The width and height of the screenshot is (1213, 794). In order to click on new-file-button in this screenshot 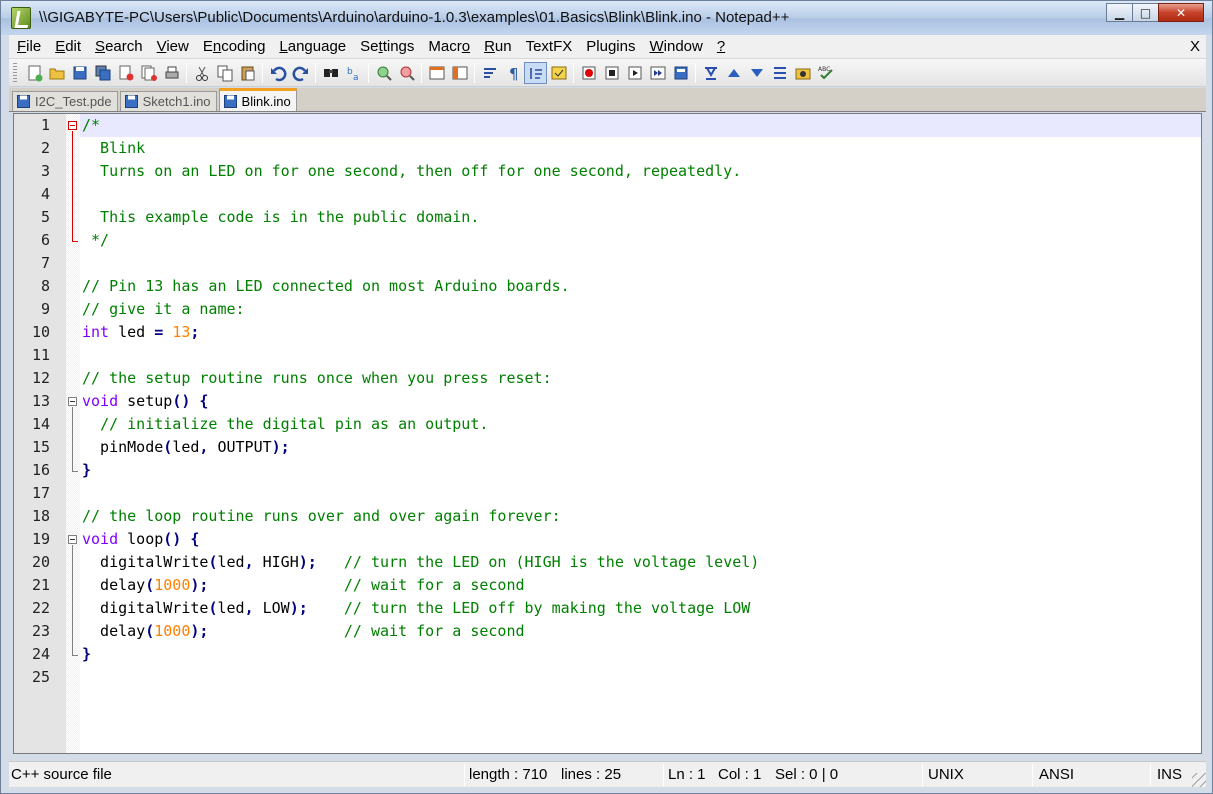, I will do `click(33, 73)`.